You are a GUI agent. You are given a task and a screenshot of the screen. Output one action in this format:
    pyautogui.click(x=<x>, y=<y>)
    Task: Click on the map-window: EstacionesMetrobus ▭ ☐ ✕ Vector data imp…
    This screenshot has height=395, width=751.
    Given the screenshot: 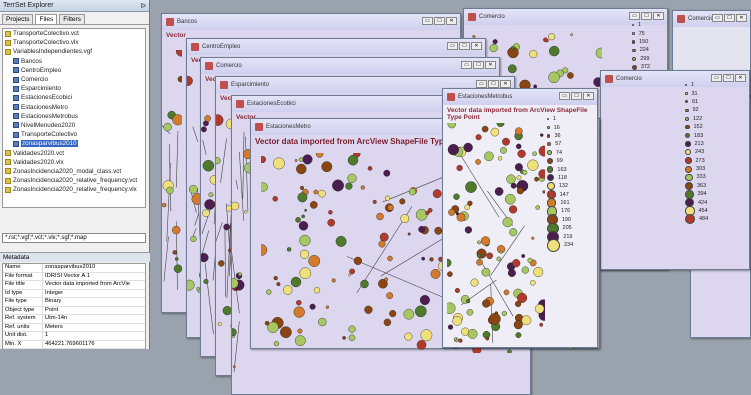 What is the action you would take?
    pyautogui.click(x=520, y=218)
    